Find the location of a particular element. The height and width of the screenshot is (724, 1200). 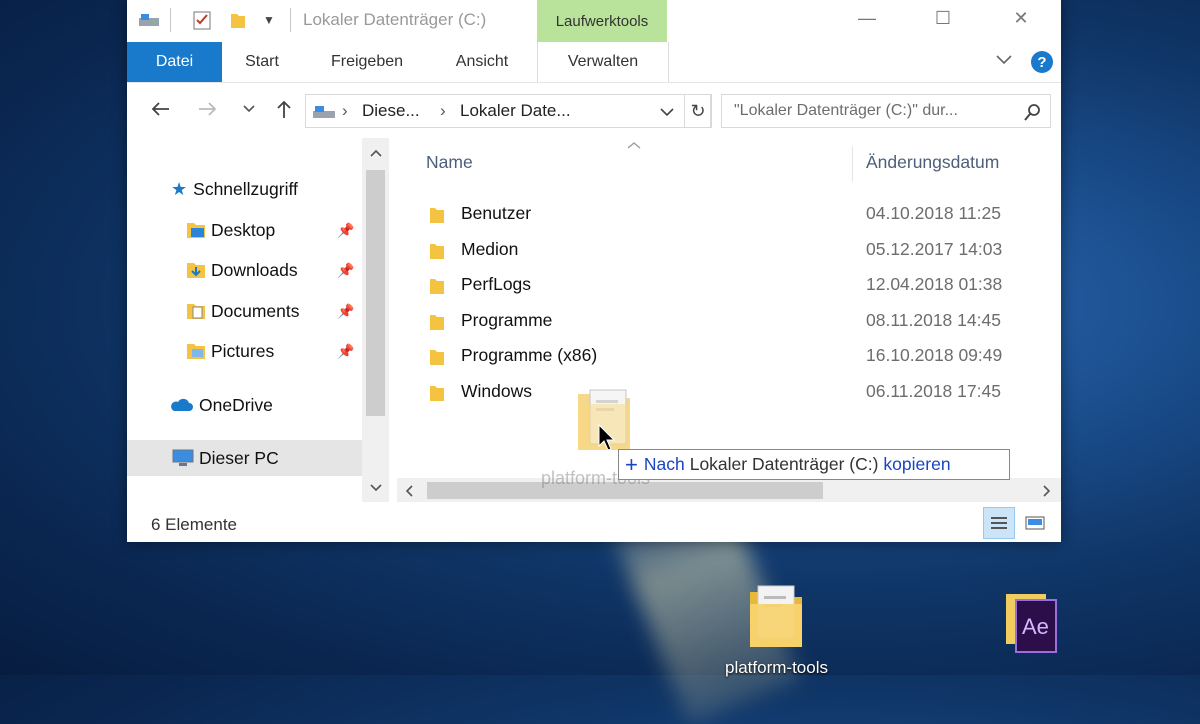

address-dropdown-icon is located at coordinates (667, 112).